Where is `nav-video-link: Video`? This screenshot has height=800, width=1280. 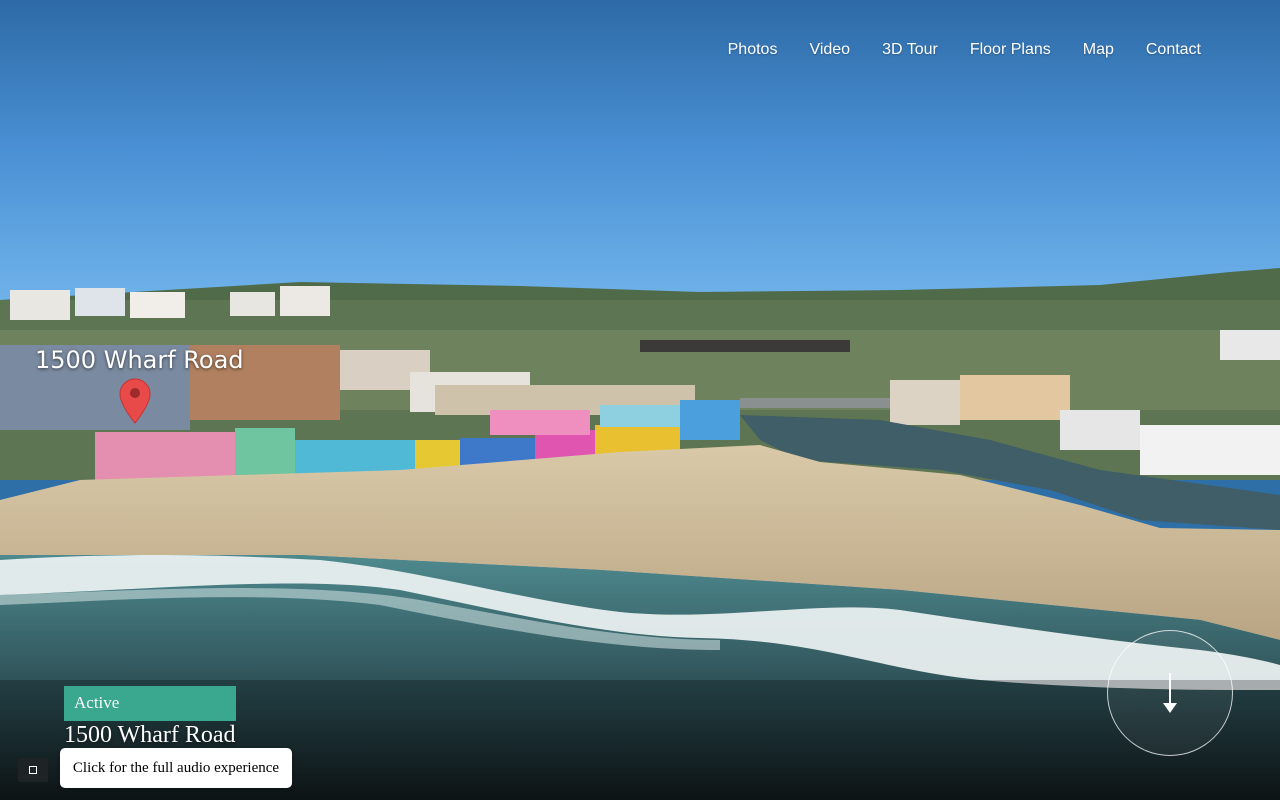
nav-video-link: Video is located at coordinates (829, 50).